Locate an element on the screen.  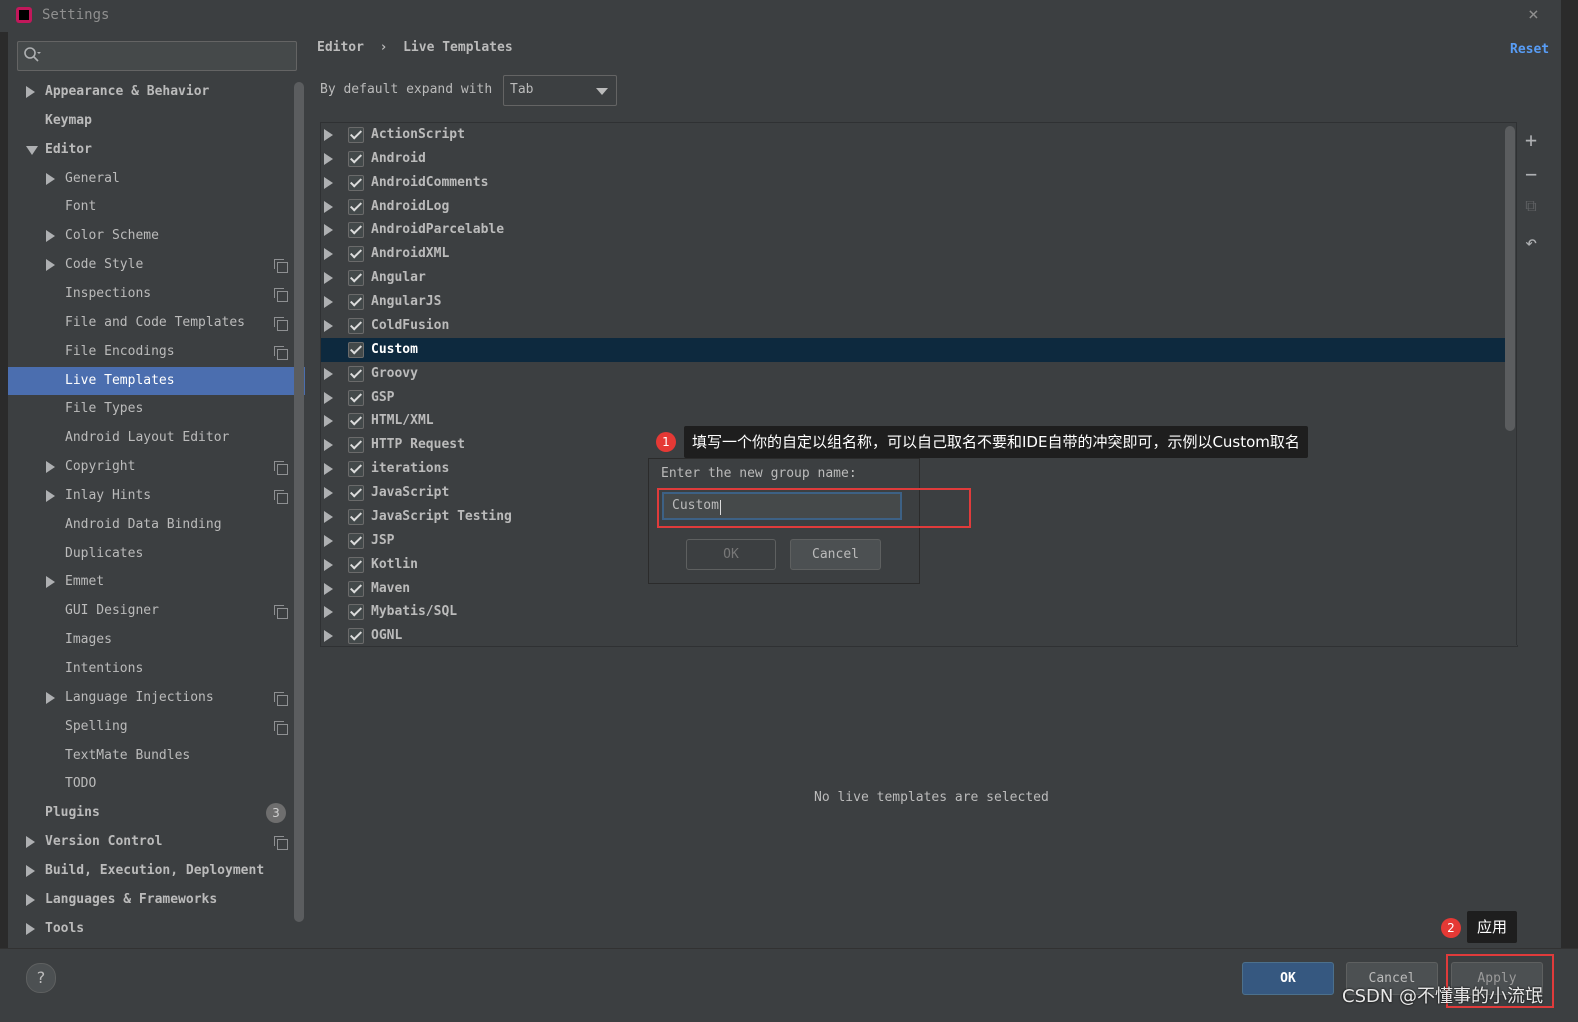
sidebar-item: Version Control is located at coordinates (151, 842).